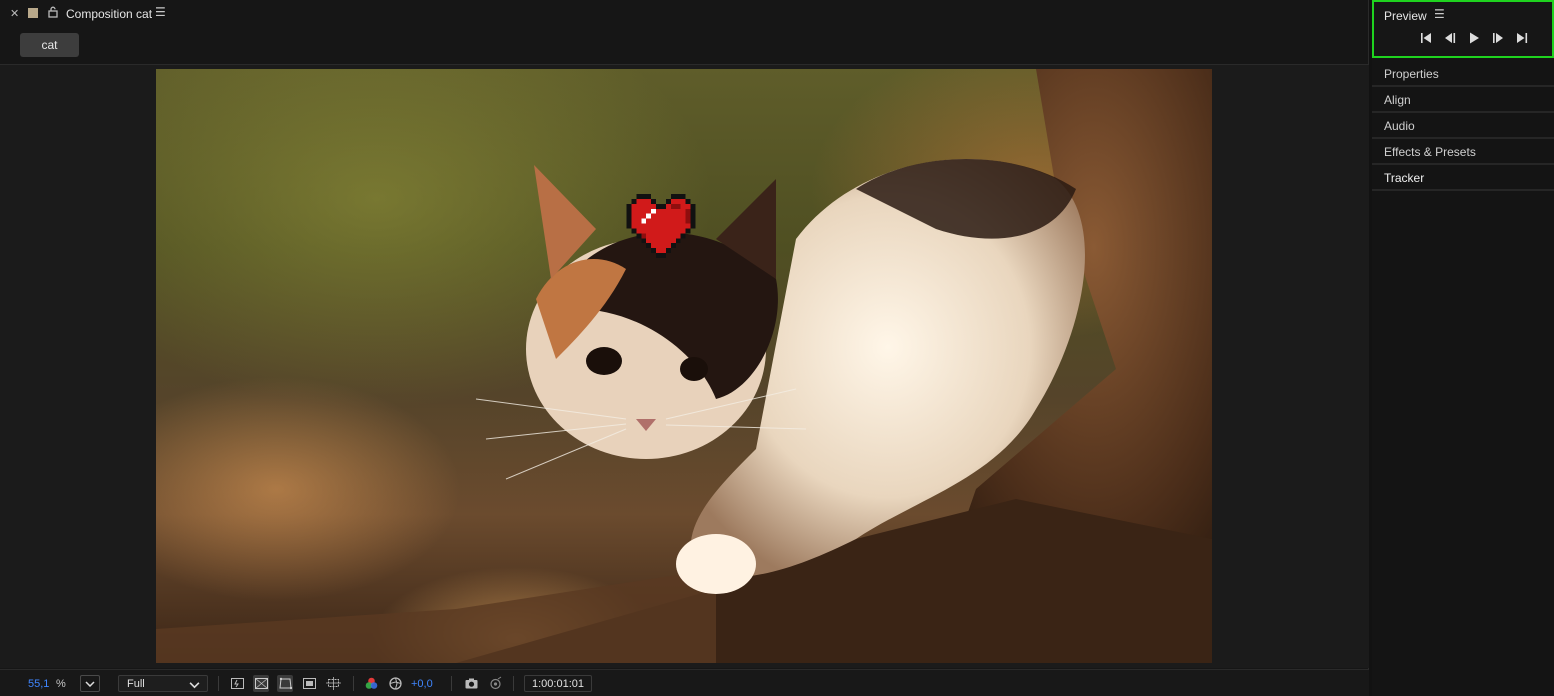 This screenshot has width=1554, height=696. What do you see at coordinates (53, 12) in the screenshot?
I see `lock-icon` at bounding box center [53, 12].